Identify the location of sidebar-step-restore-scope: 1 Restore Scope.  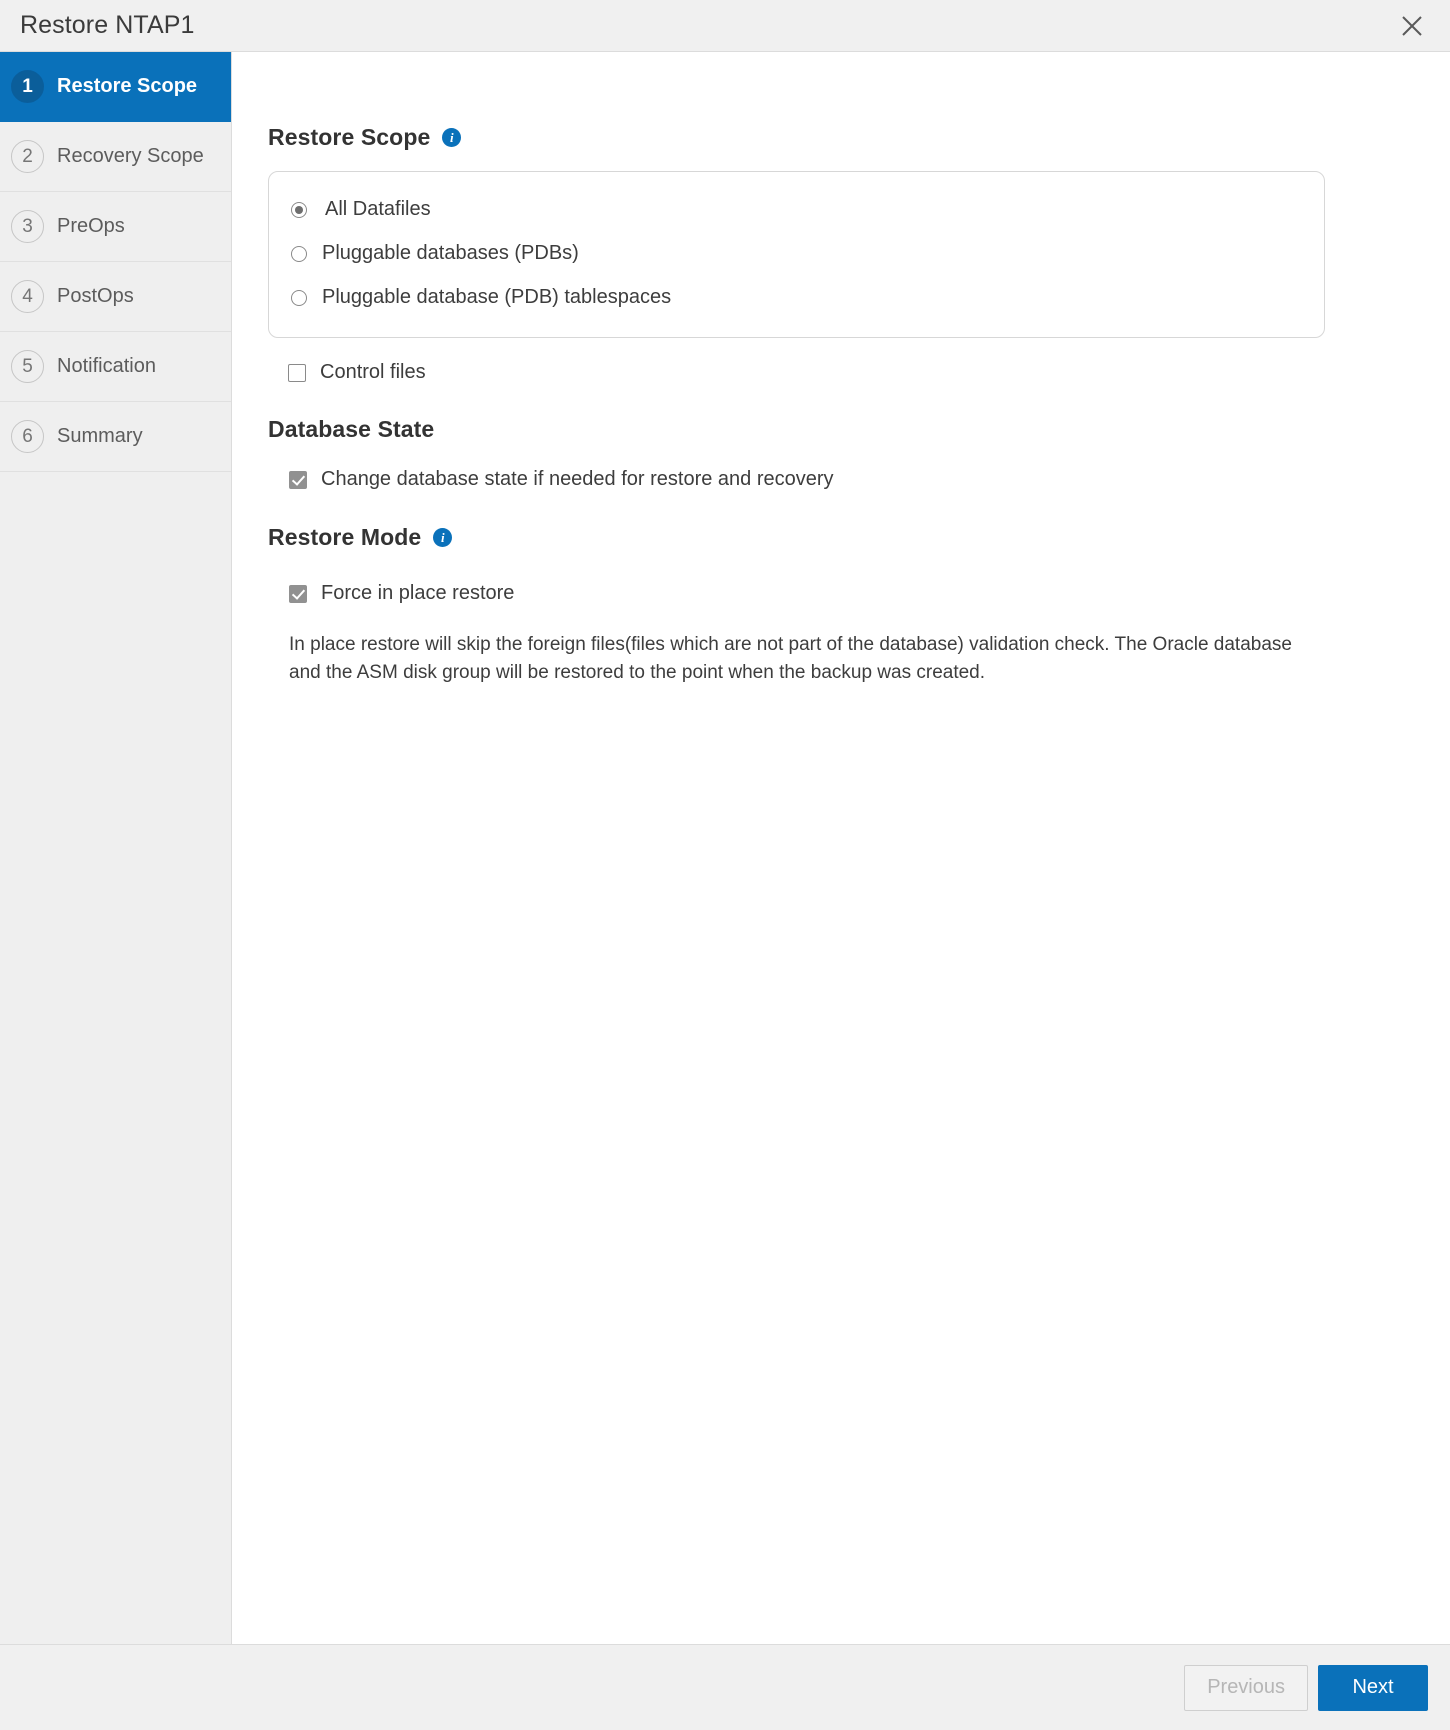
(115, 87).